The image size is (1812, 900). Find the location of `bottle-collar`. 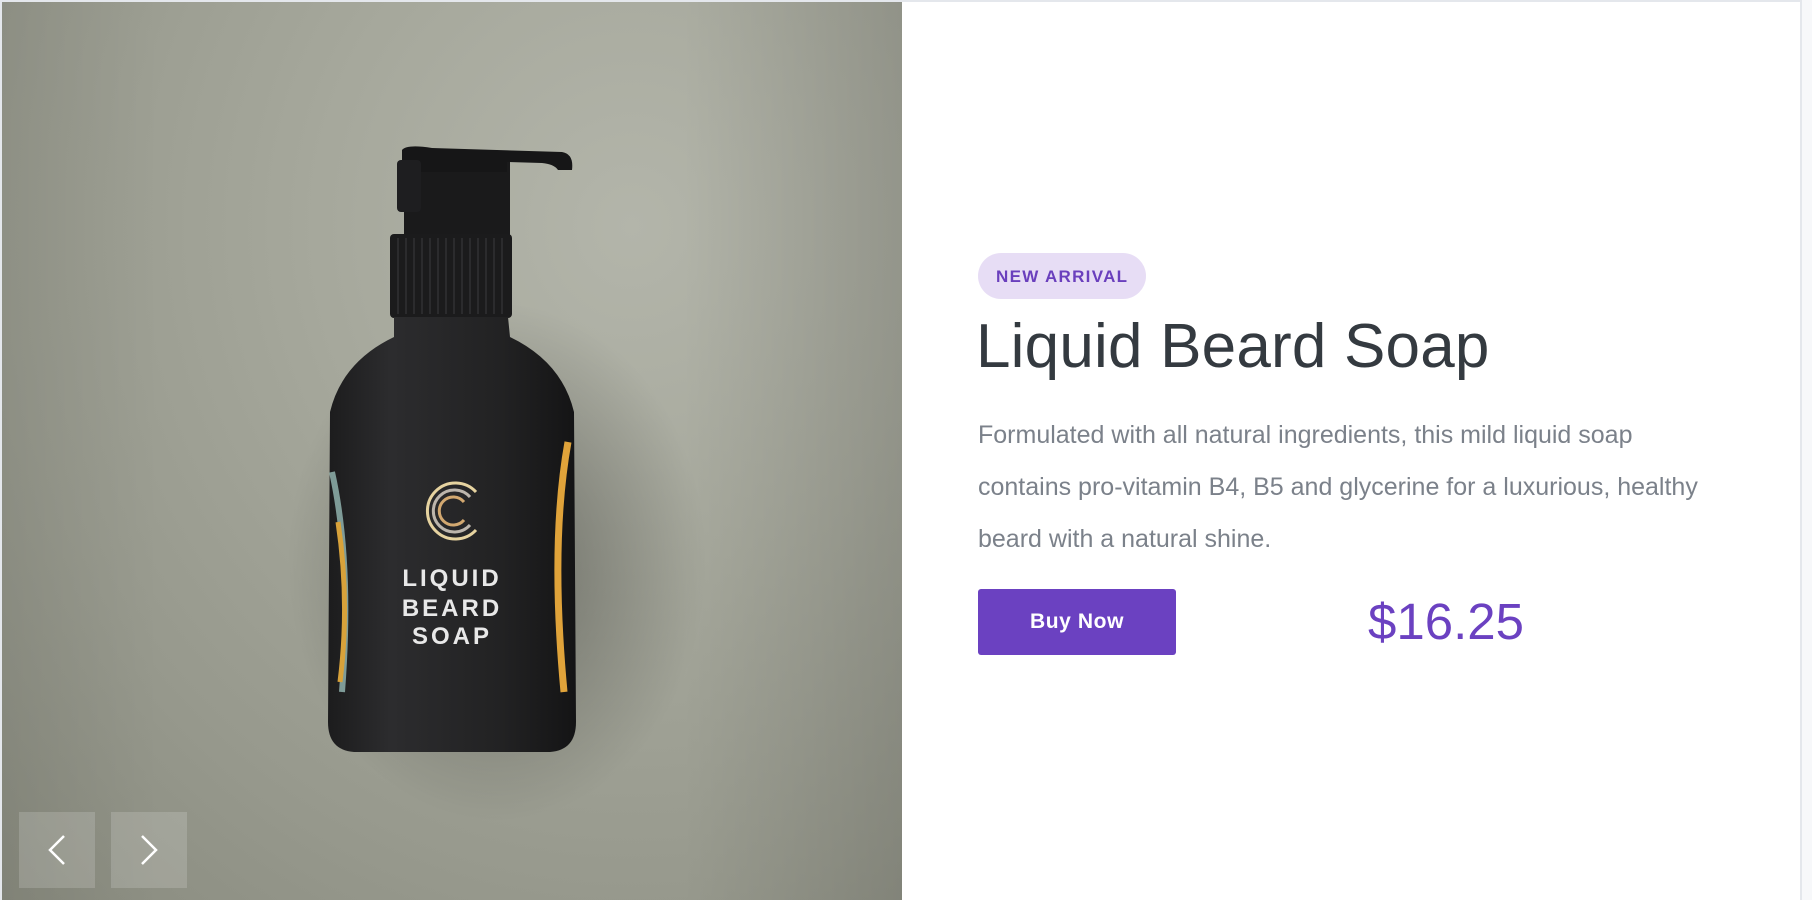

bottle-collar is located at coordinates (451, 276).